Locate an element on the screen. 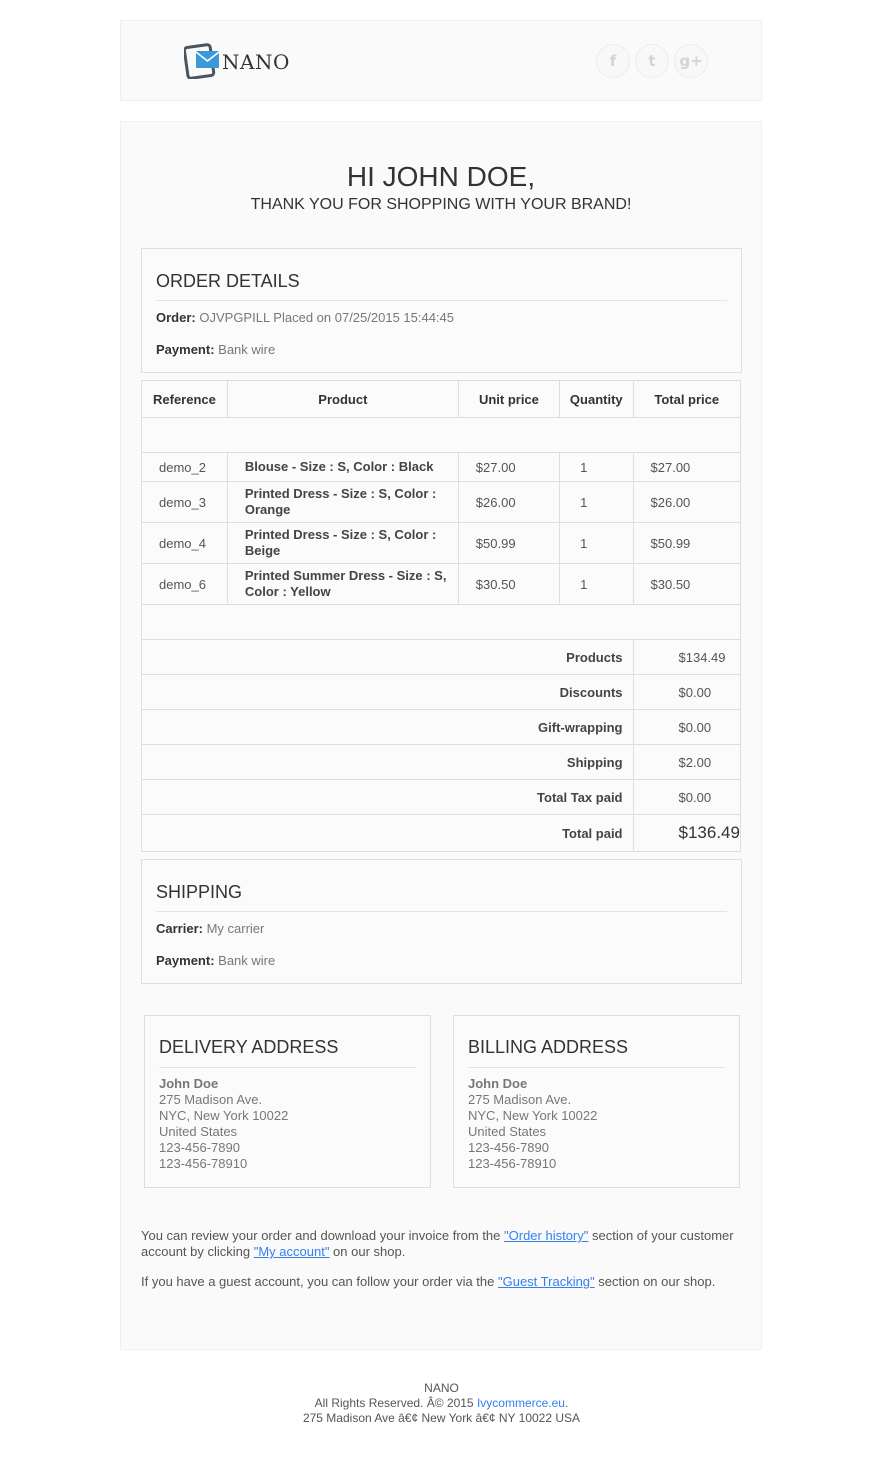 This screenshot has width=883, height=1461. order-history-link: "Order history" is located at coordinates (546, 1235).